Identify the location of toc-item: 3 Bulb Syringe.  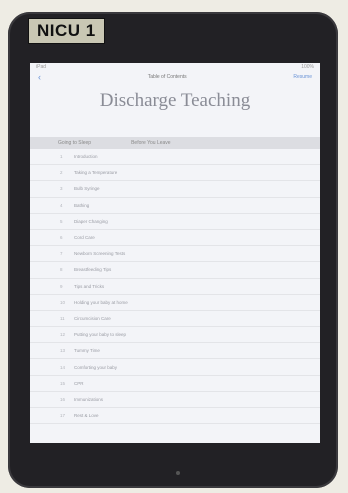
(175, 189).